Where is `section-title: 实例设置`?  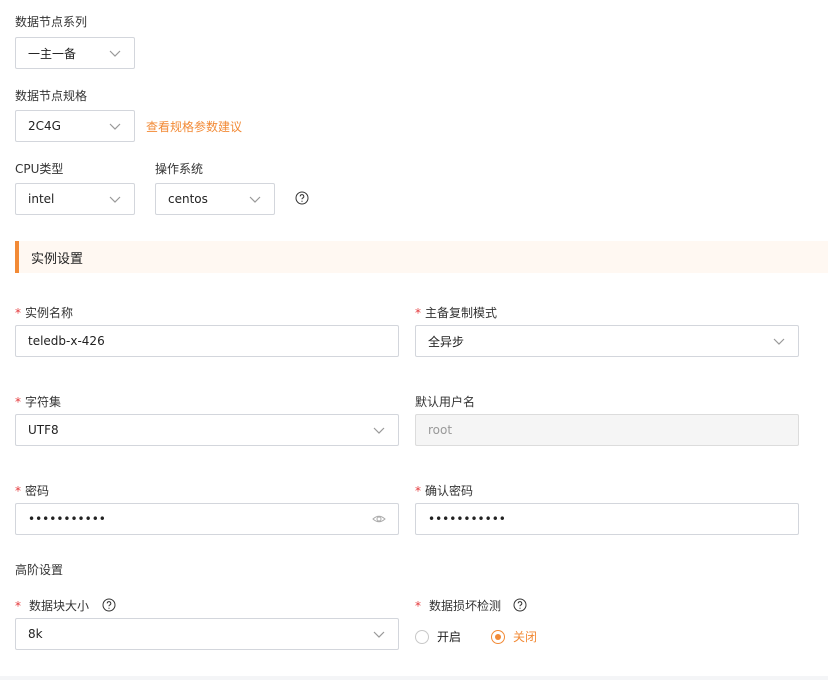 section-title: 实例设置 is located at coordinates (57, 259).